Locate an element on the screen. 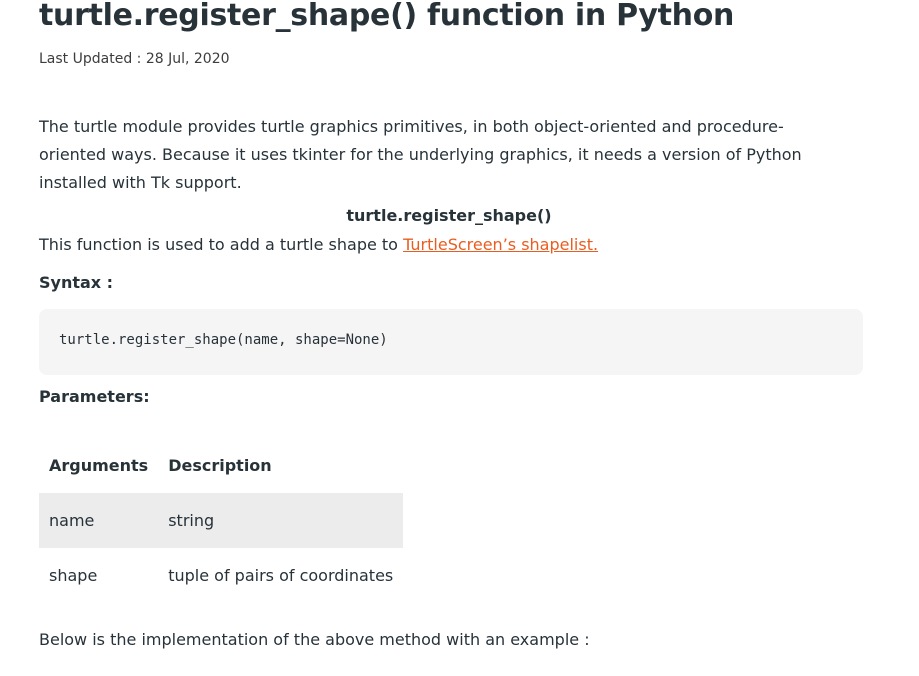 This screenshot has height=676, width=919. table-cell-description: tuple of pairs of coordinates is located at coordinates (281, 575).